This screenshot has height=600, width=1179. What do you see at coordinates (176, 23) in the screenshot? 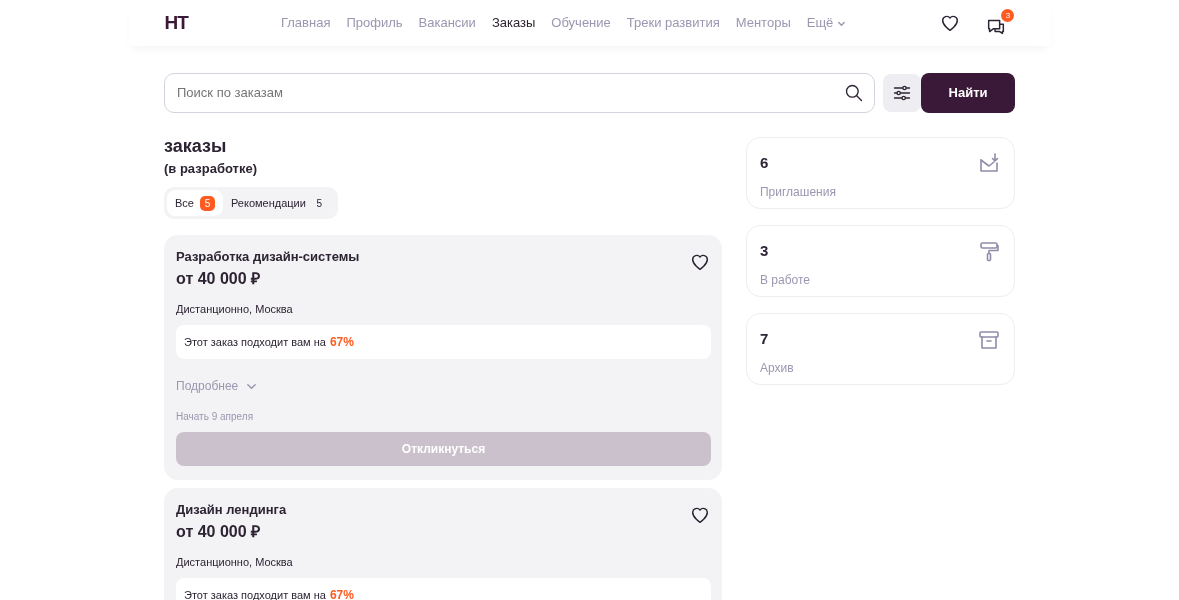
I see `logo: HT` at bounding box center [176, 23].